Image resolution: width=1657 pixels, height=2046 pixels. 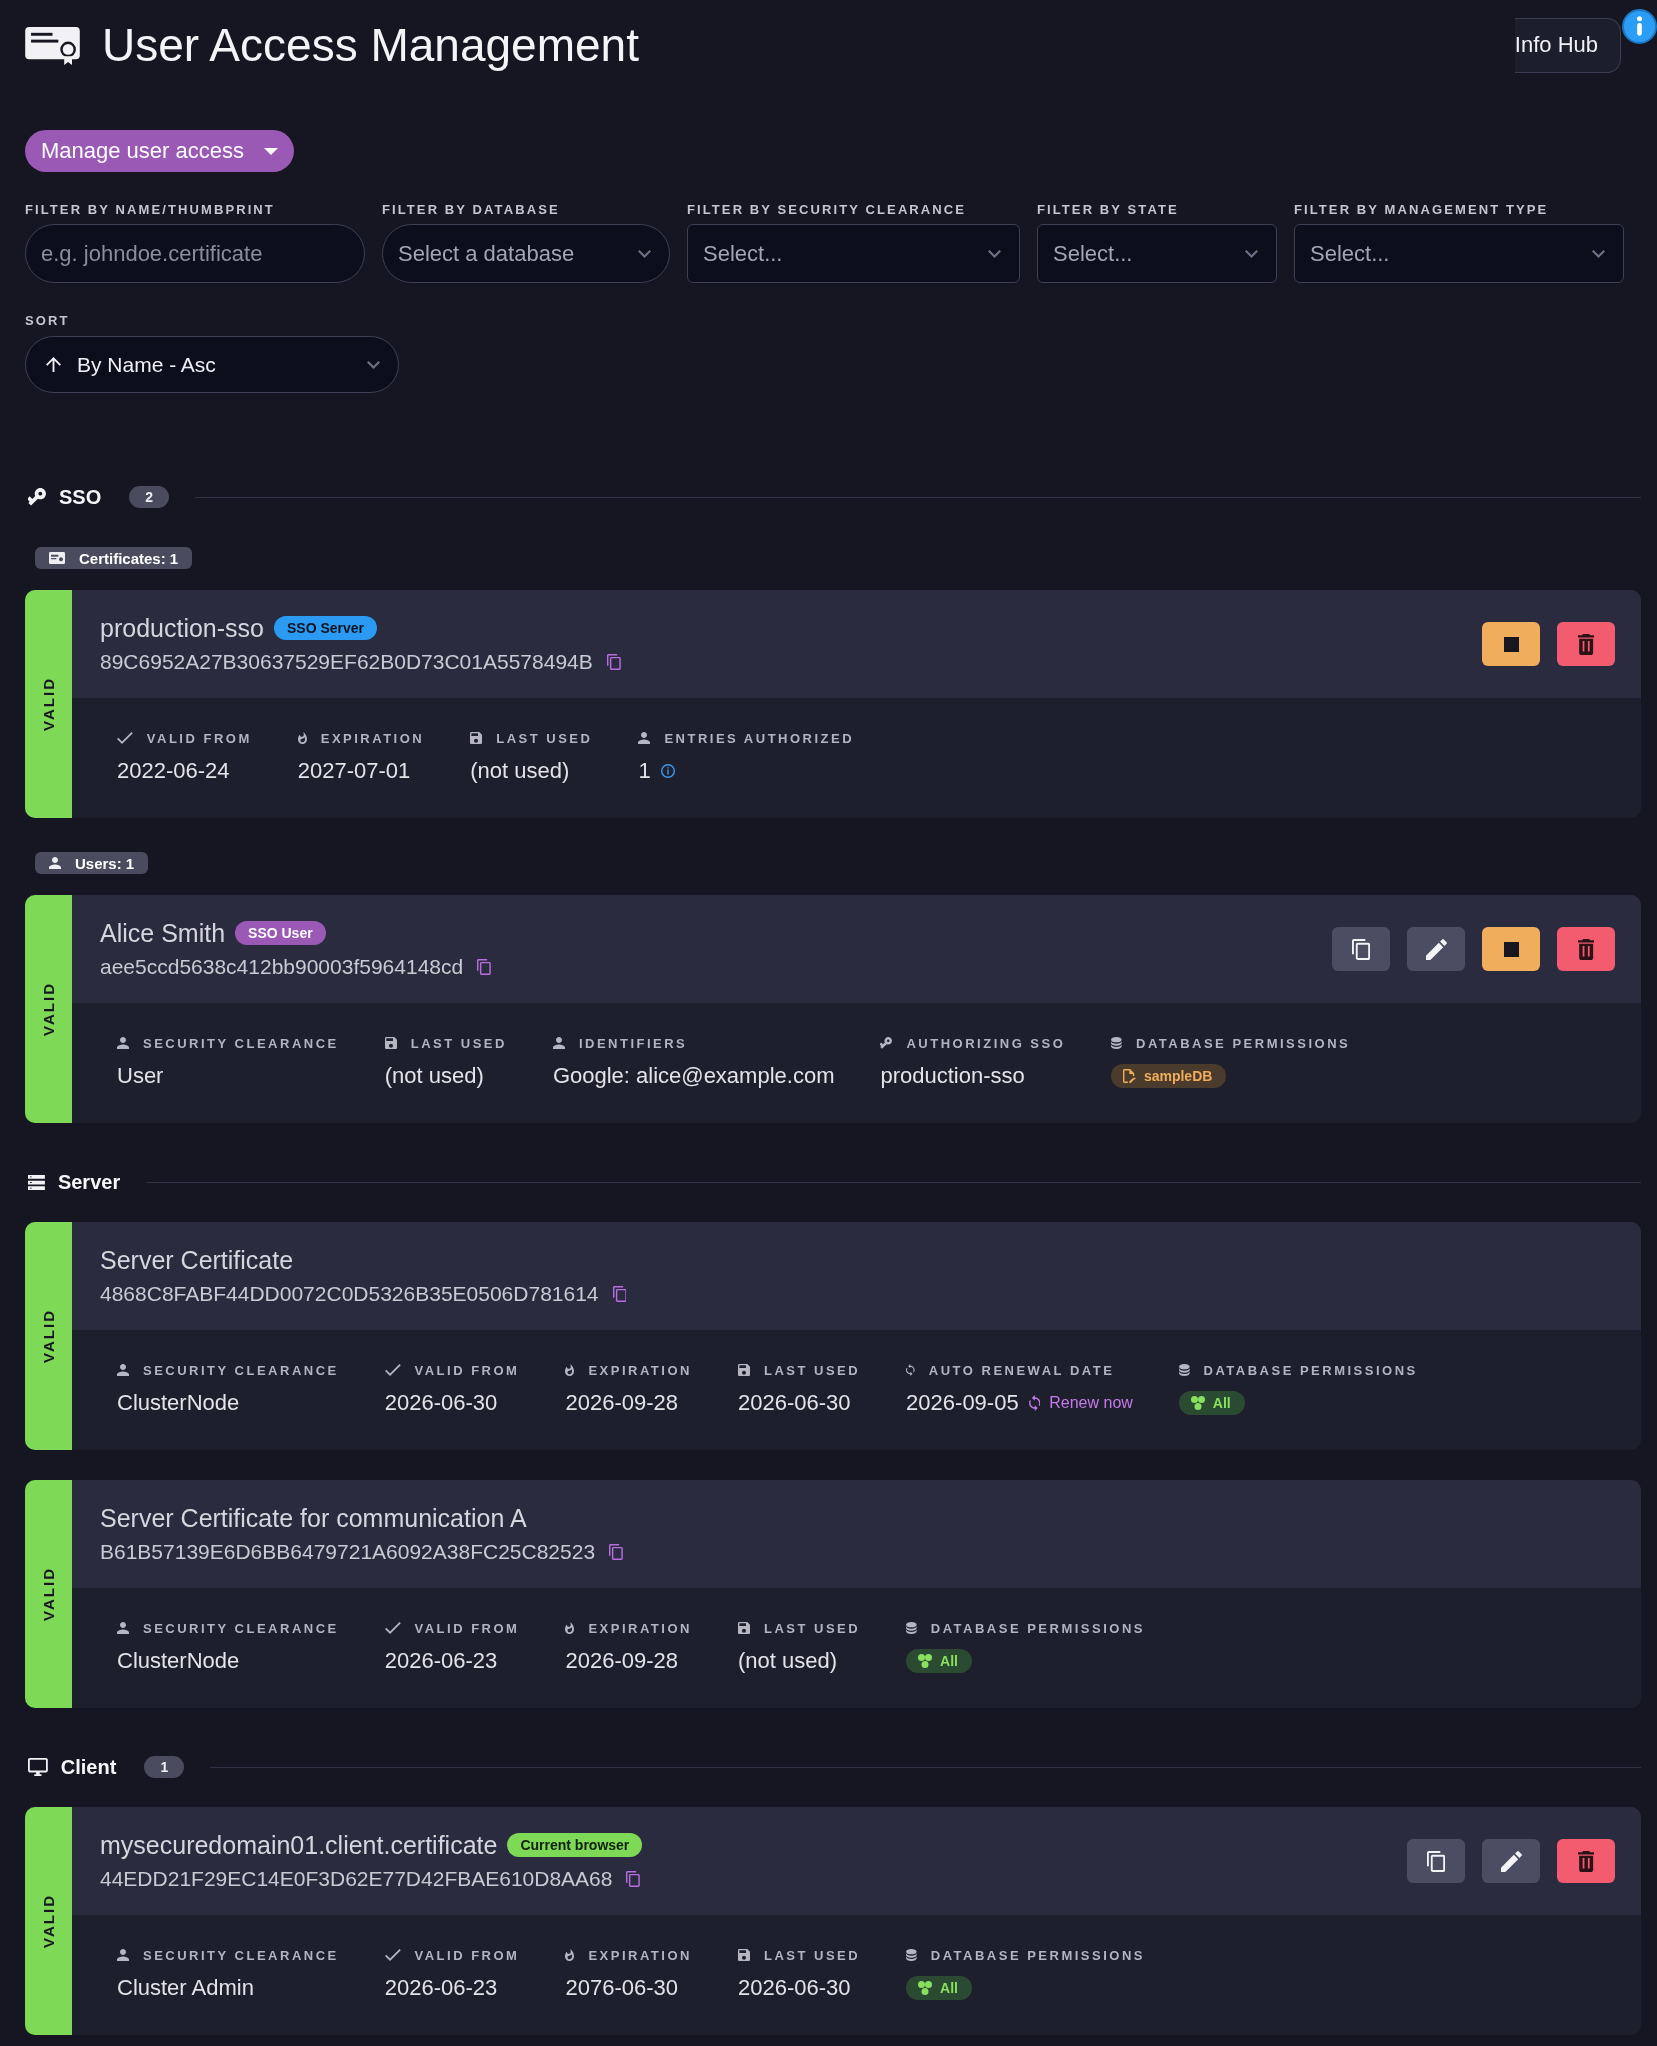 What do you see at coordinates (1639, 26) in the screenshot?
I see `info-icon` at bounding box center [1639, 26].